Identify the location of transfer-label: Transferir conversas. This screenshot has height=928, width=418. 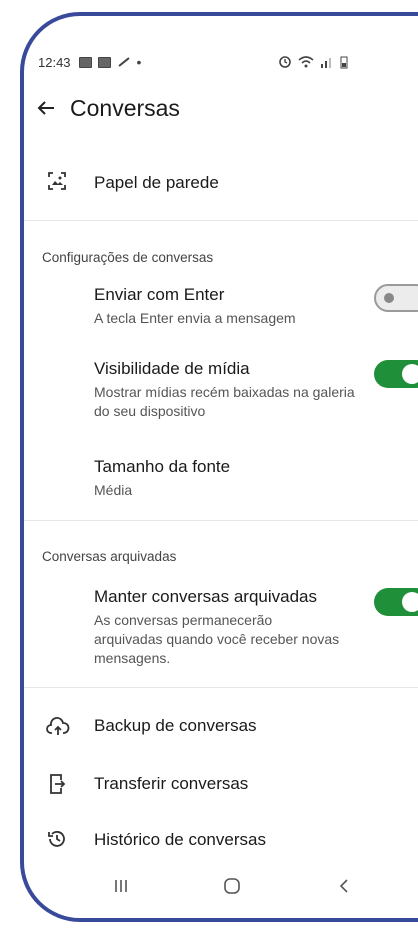
(171, 783).